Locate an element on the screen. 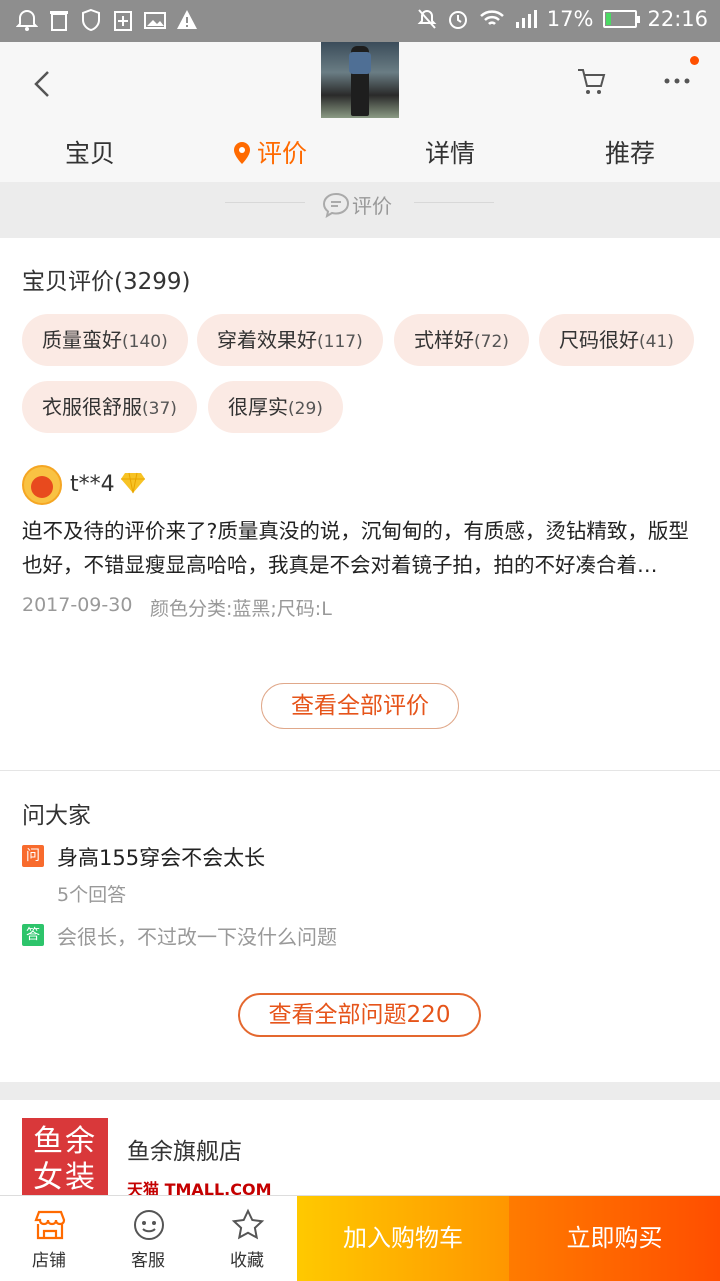 This screenshot has height=1281, width=720. add-to-cart-button: 加入购物车 is located at coordinates (403, 1238).